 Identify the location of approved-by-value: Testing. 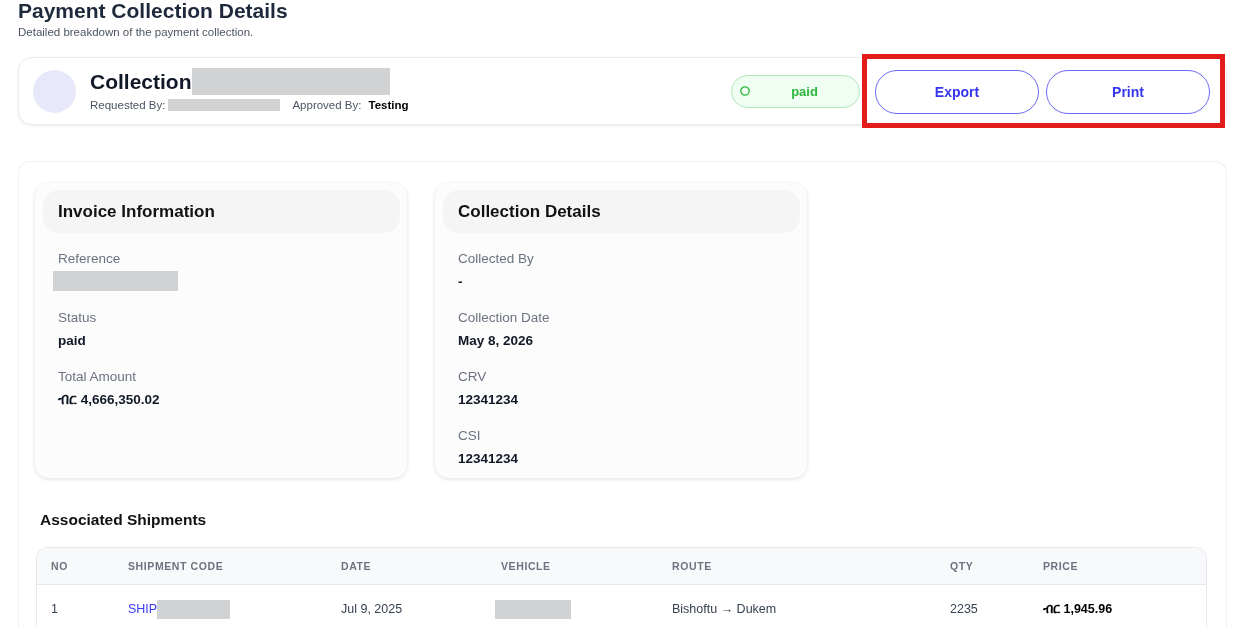
(388, 104).